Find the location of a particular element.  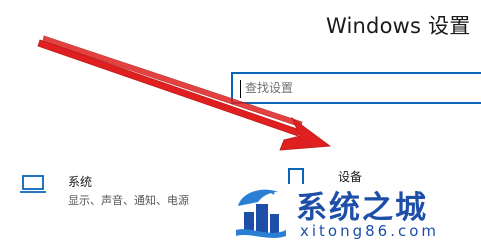

tile-system: 系统 显示、声音、通知、电源 is located at coordinates (124, 198).